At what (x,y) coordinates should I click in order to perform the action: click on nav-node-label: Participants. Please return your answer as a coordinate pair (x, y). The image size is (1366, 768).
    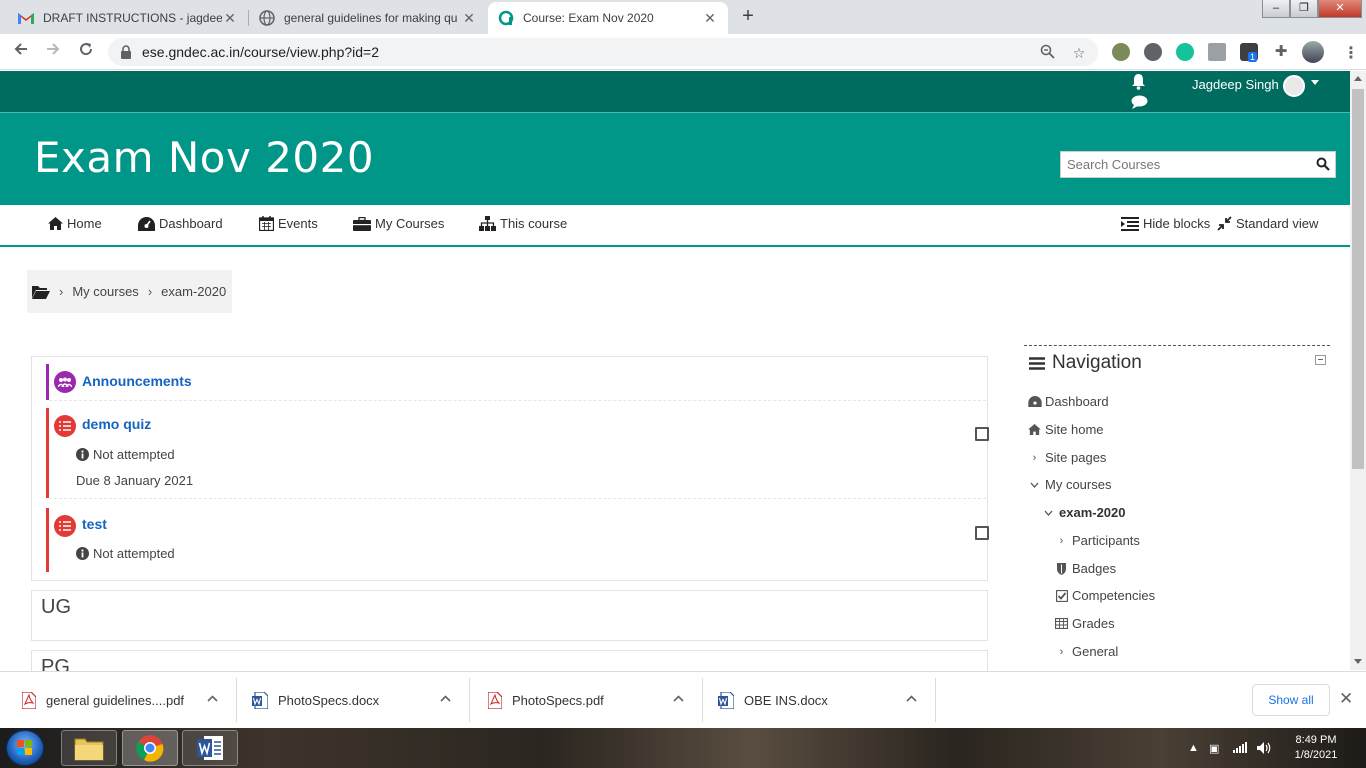
    Looking at the image, I should click on (1106, 540).